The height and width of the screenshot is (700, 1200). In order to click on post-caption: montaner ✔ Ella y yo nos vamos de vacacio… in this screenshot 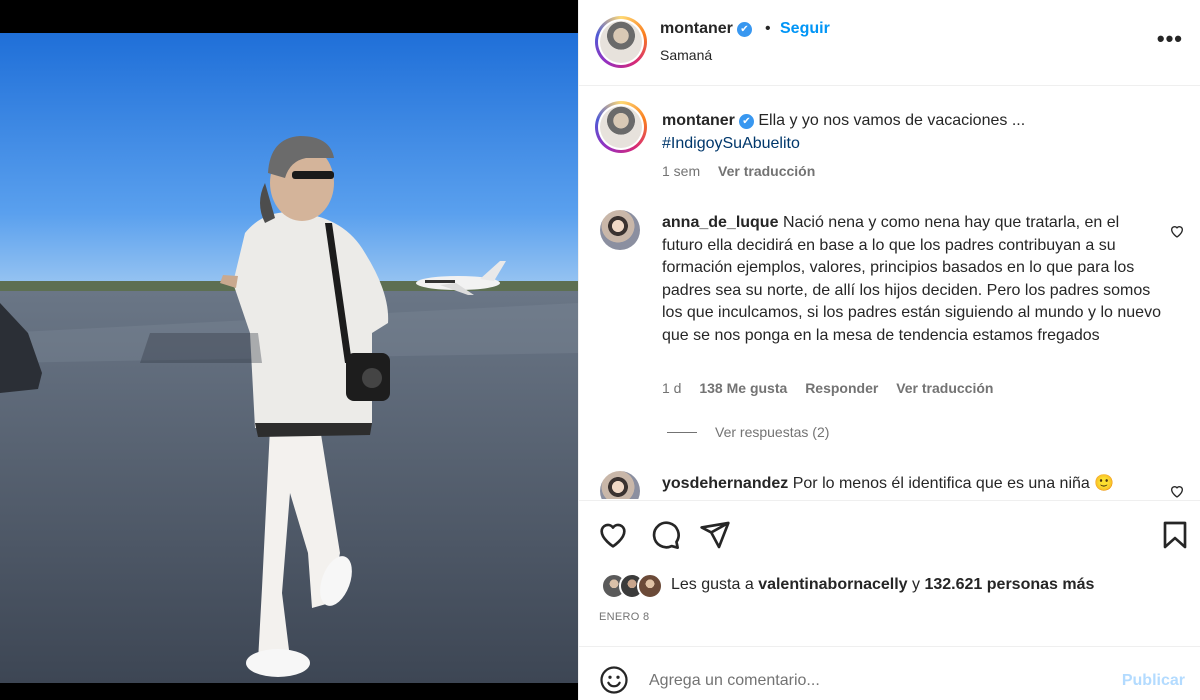, I will do `click(912, 132)`.